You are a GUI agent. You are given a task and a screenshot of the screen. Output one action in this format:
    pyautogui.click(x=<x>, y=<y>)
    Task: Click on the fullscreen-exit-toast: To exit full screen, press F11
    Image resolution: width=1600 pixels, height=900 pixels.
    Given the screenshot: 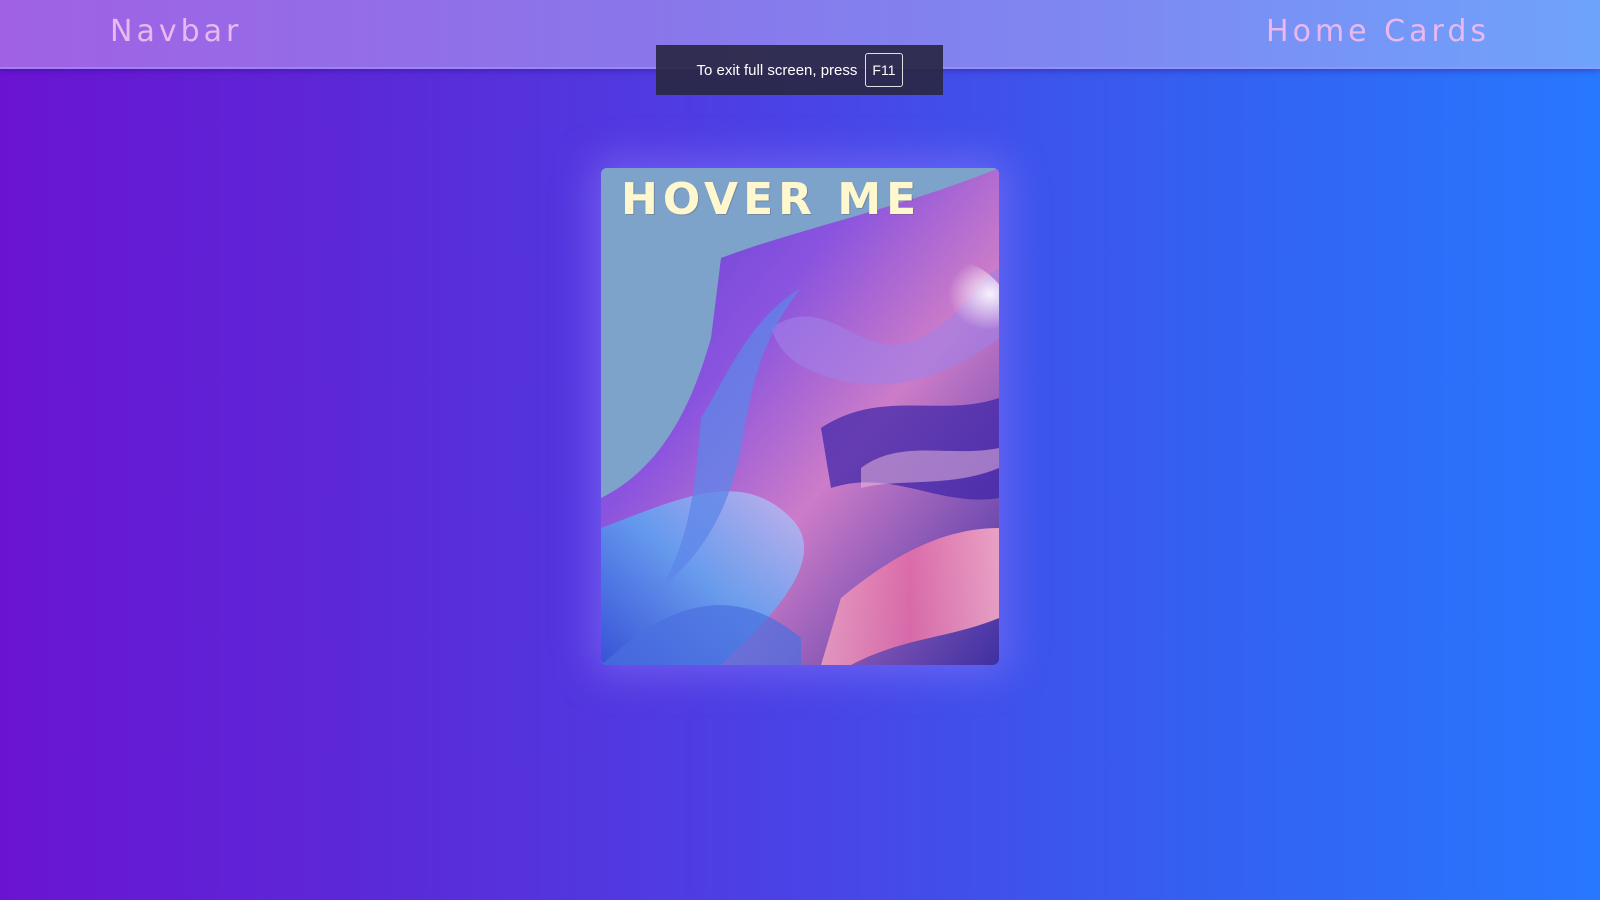 What is the action you would take?
    pyautogui.click(x=799, y=70)
    